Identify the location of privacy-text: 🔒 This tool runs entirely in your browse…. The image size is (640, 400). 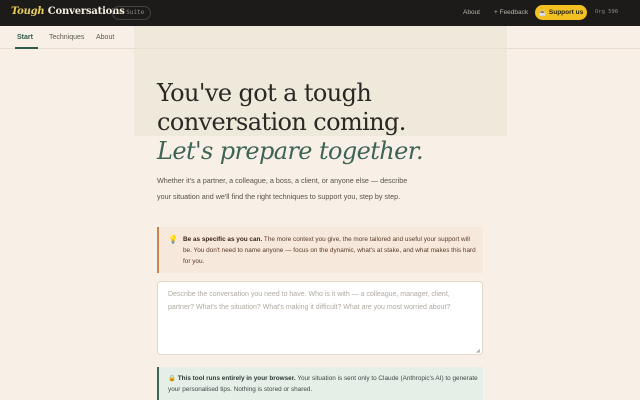
(324, 384).